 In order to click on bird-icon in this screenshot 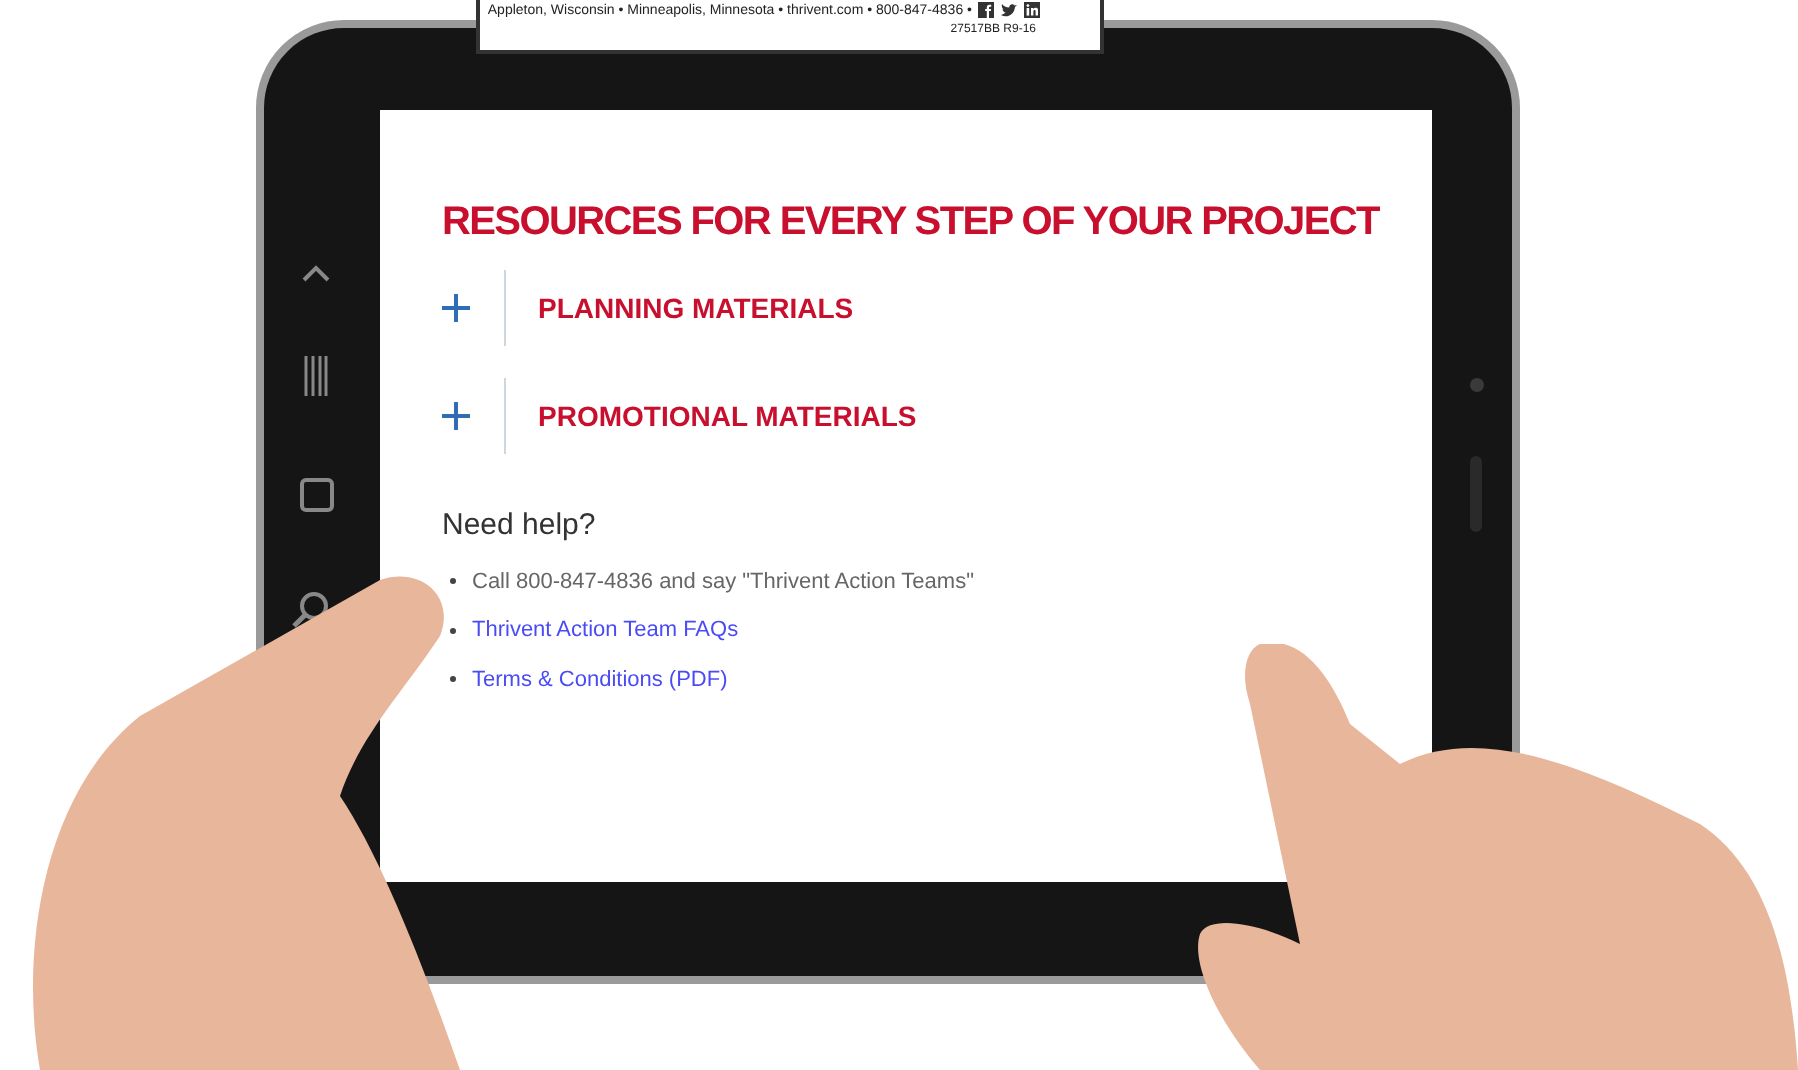, I will do `click(1009, 10)`.